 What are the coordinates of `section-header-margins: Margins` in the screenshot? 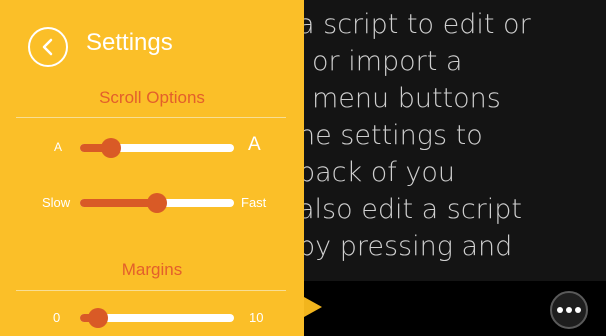 It's located at (152, 269).